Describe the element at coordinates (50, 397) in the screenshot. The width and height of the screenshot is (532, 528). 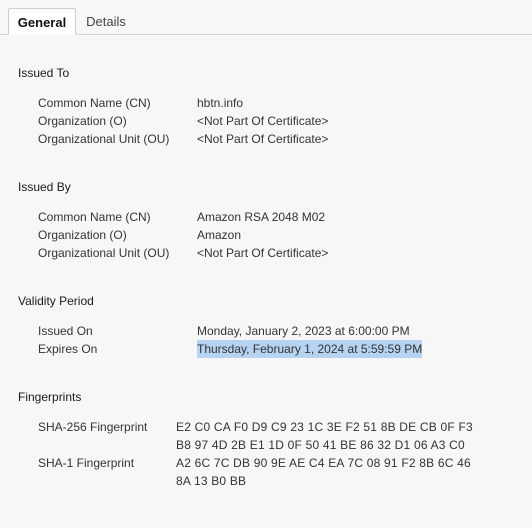
I see `fingerprints-heading: Fingerprints` at that location.